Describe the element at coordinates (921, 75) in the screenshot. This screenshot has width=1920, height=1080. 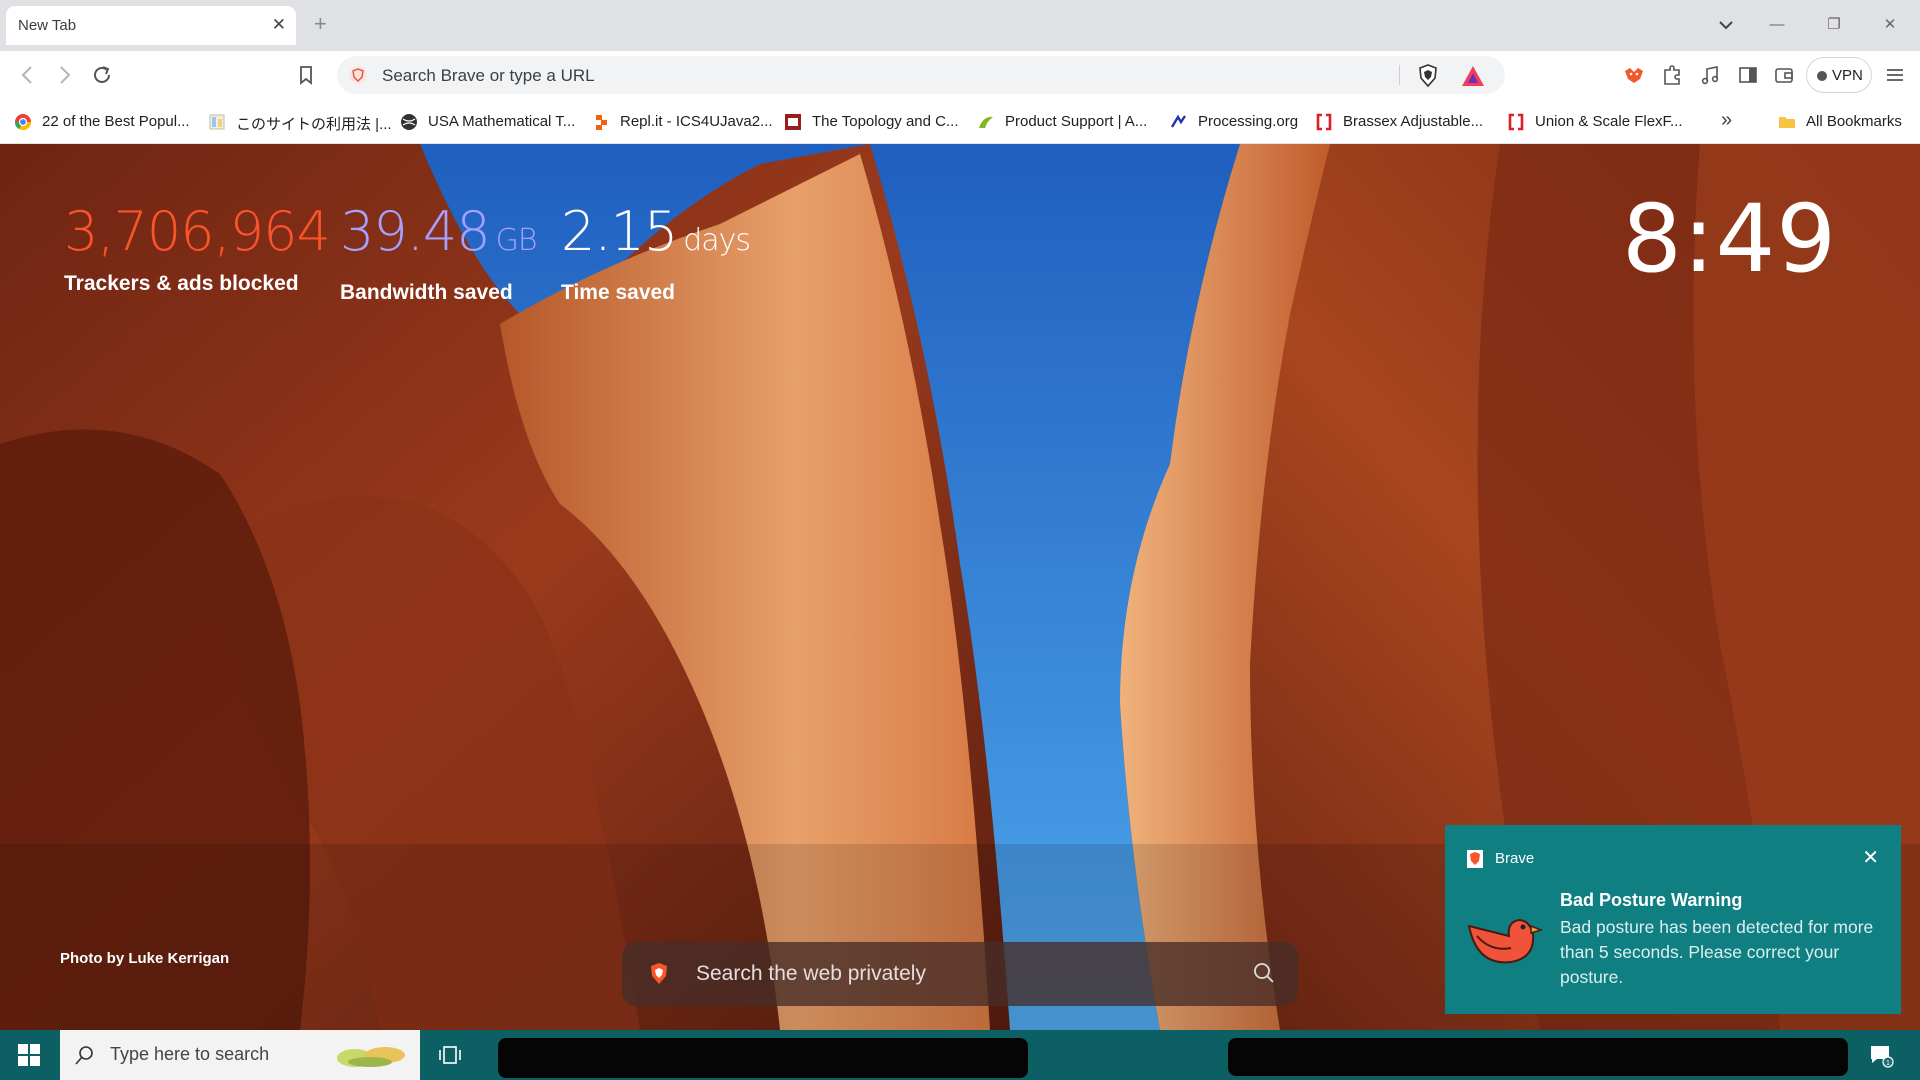
I see `address-bar: Search Brave or type a URL` at that location.